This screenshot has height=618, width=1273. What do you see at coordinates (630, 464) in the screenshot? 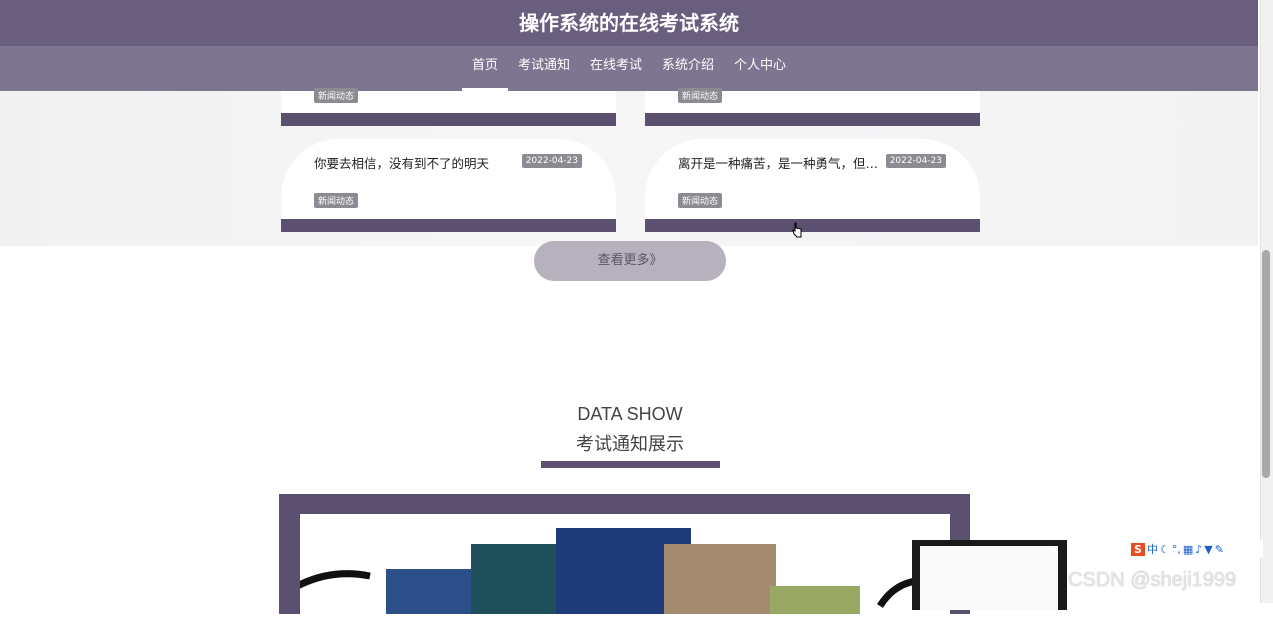
I see `section-divider` at bounding box center [630, 464].